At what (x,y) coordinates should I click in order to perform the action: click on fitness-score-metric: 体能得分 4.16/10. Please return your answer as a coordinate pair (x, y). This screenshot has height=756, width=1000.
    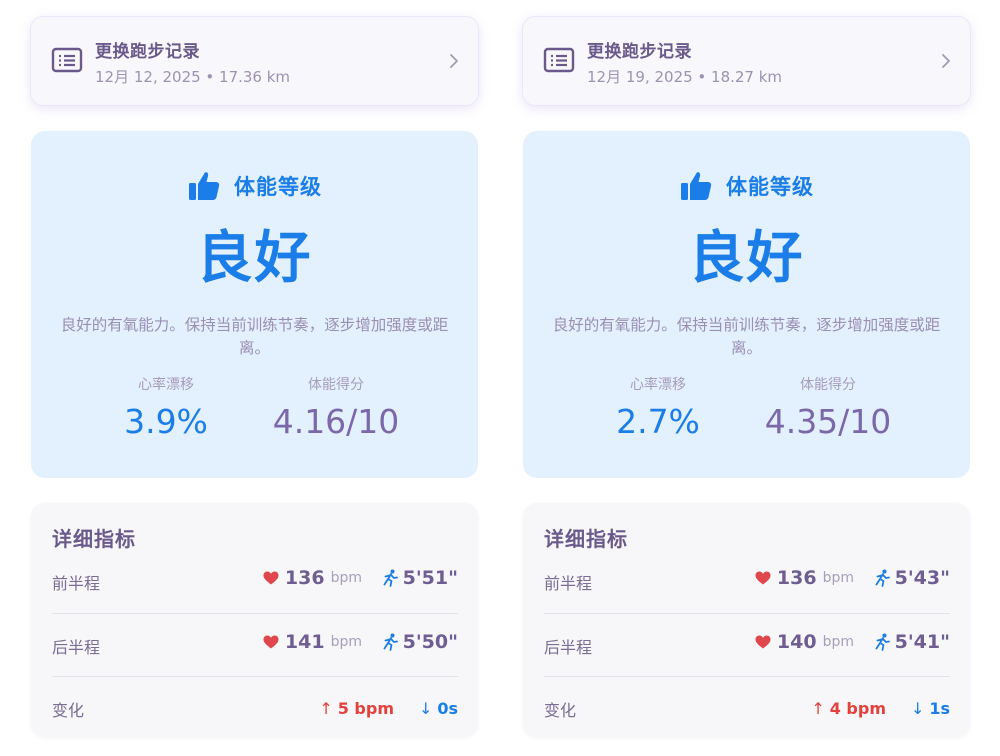
    Looking at the image, I should click on (336, 410).